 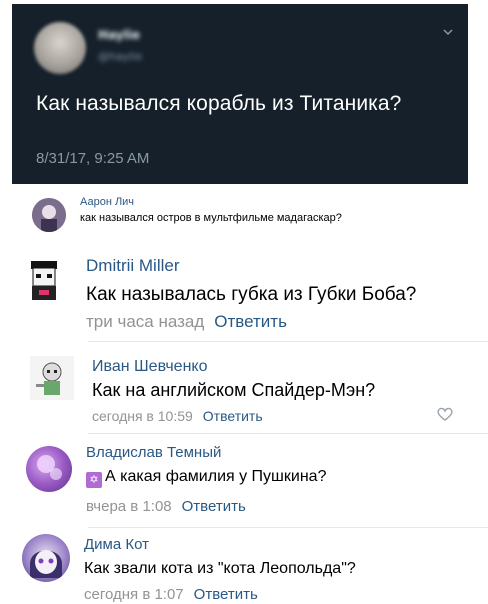 What do you see at coordinates (107, 202) in the screenshot?
I see `comment-author: Аарон Лич` at bounding box center [107, 202].